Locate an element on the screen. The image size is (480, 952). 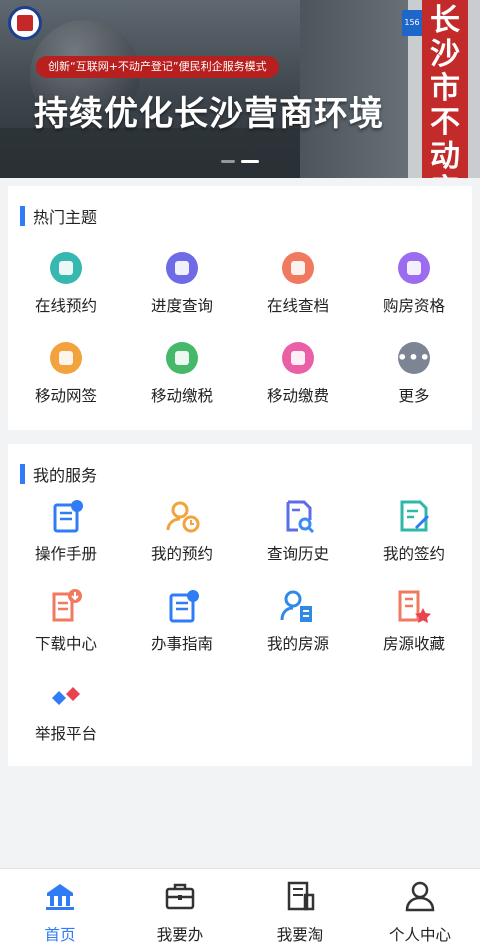
building-search-icon is located at coordinates (300, 898).